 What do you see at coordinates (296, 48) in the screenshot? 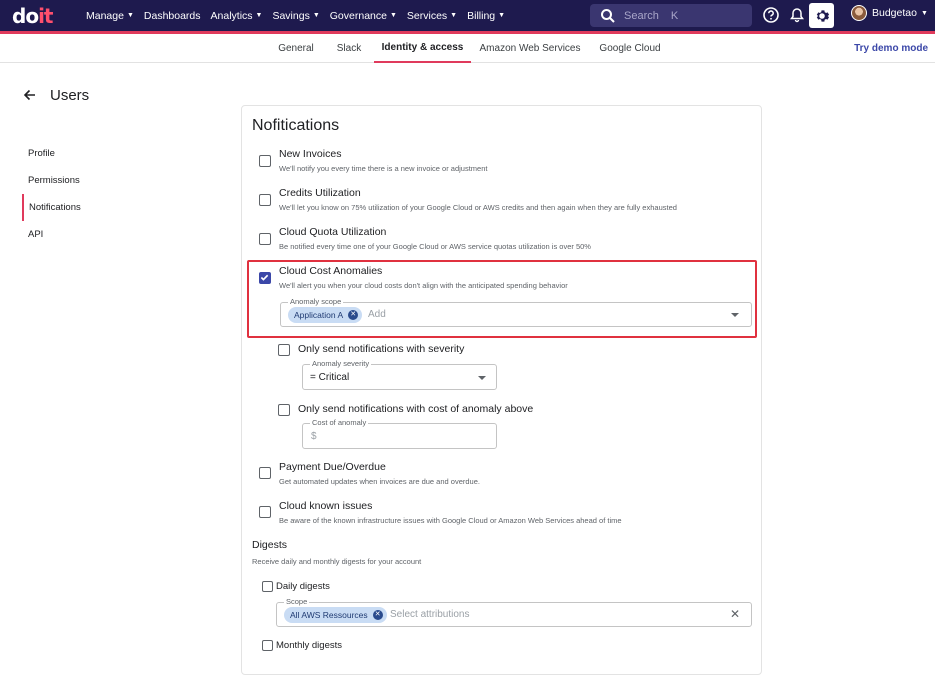
I see `tab-general: General` at bounding box center [296, 48].